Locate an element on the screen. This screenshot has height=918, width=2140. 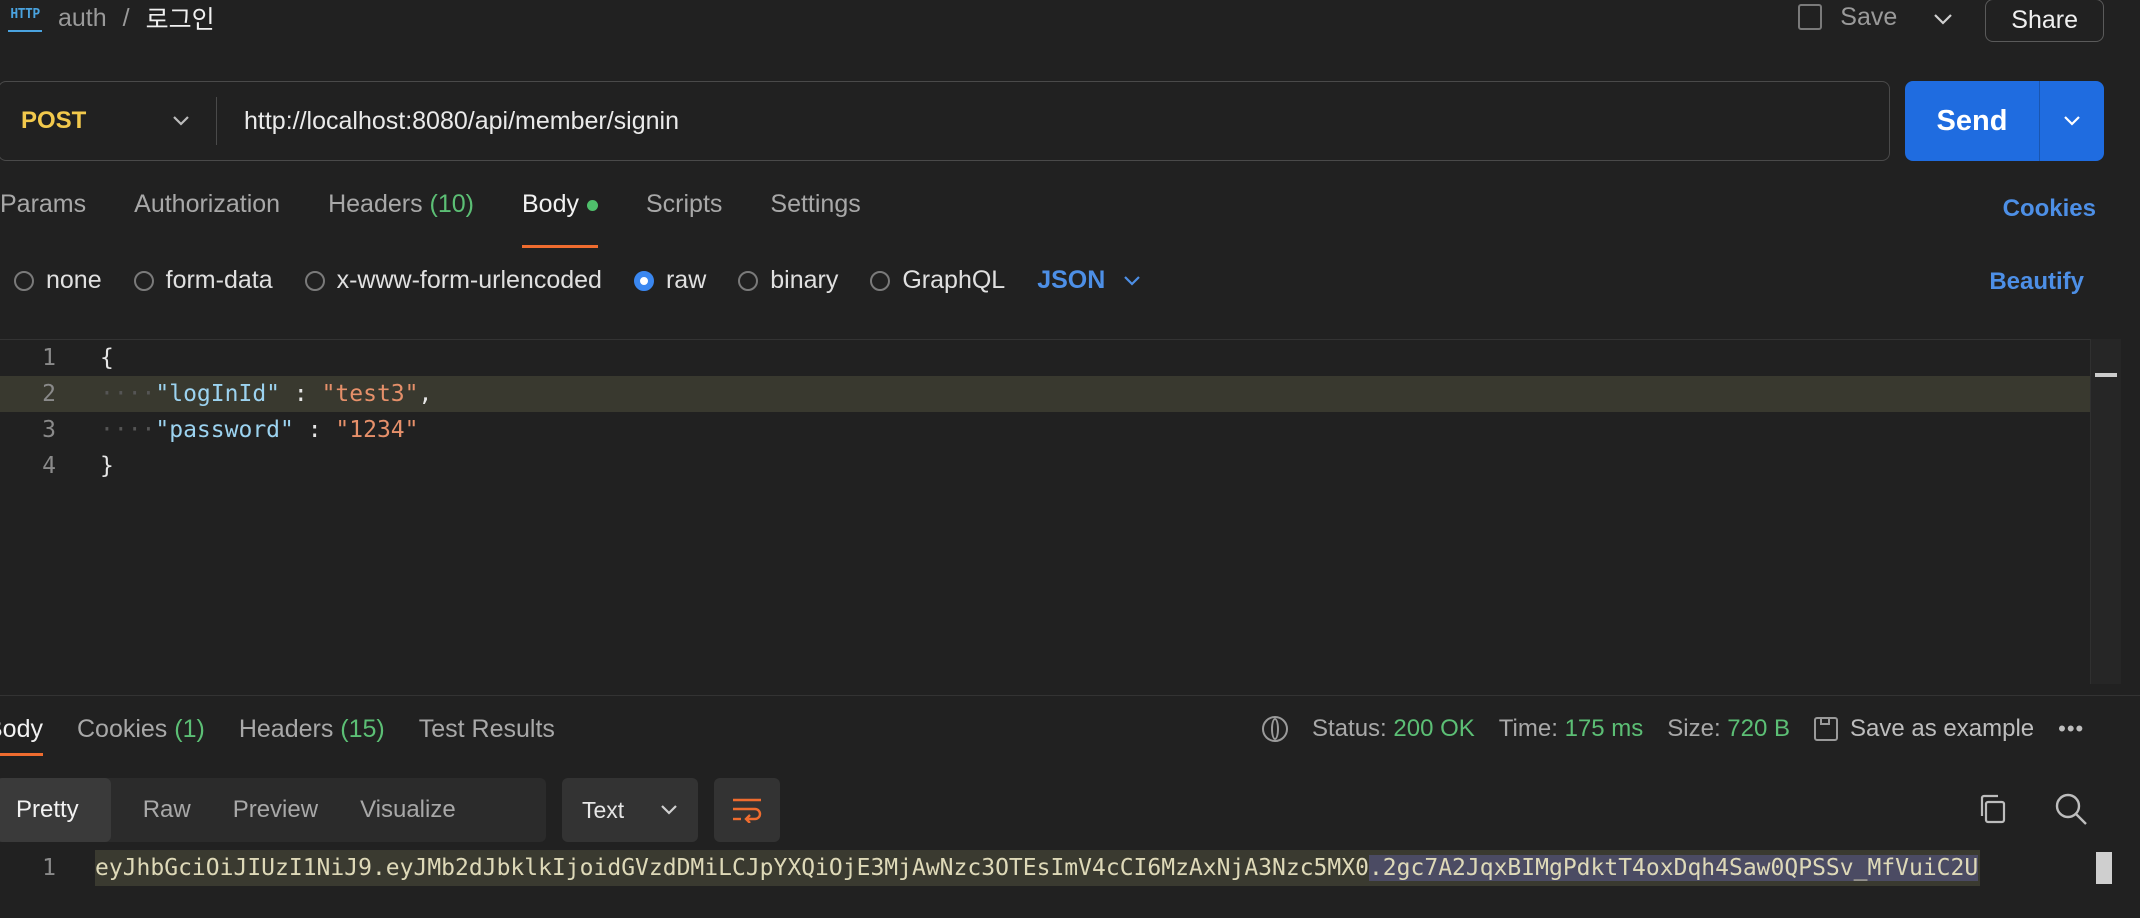
response-cookies-count: (1) is located at coordinates (189, 729).